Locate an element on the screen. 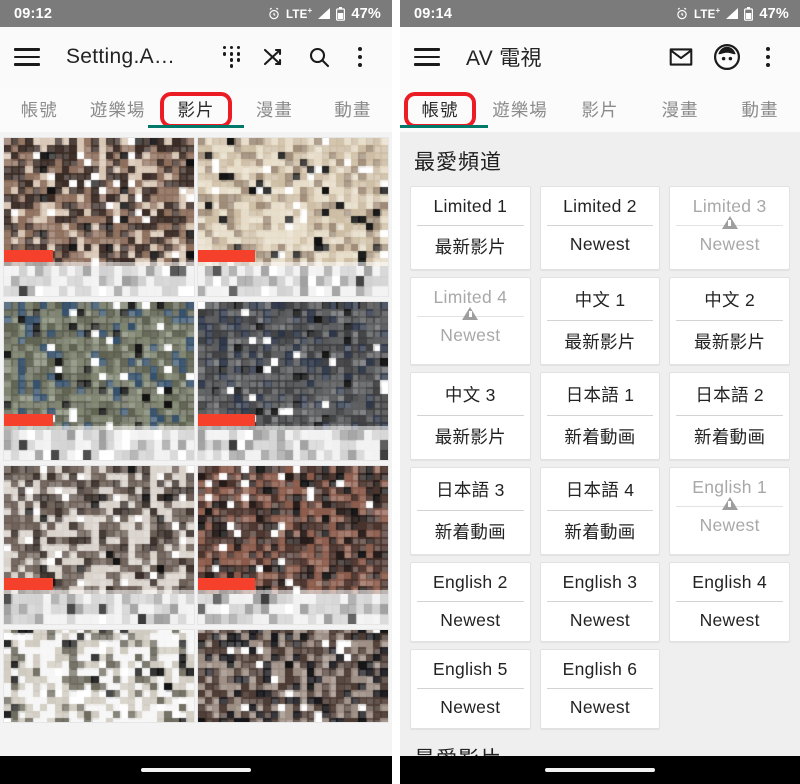  channel-card: Limited 4 Newest is located at coordinates (470, 321).